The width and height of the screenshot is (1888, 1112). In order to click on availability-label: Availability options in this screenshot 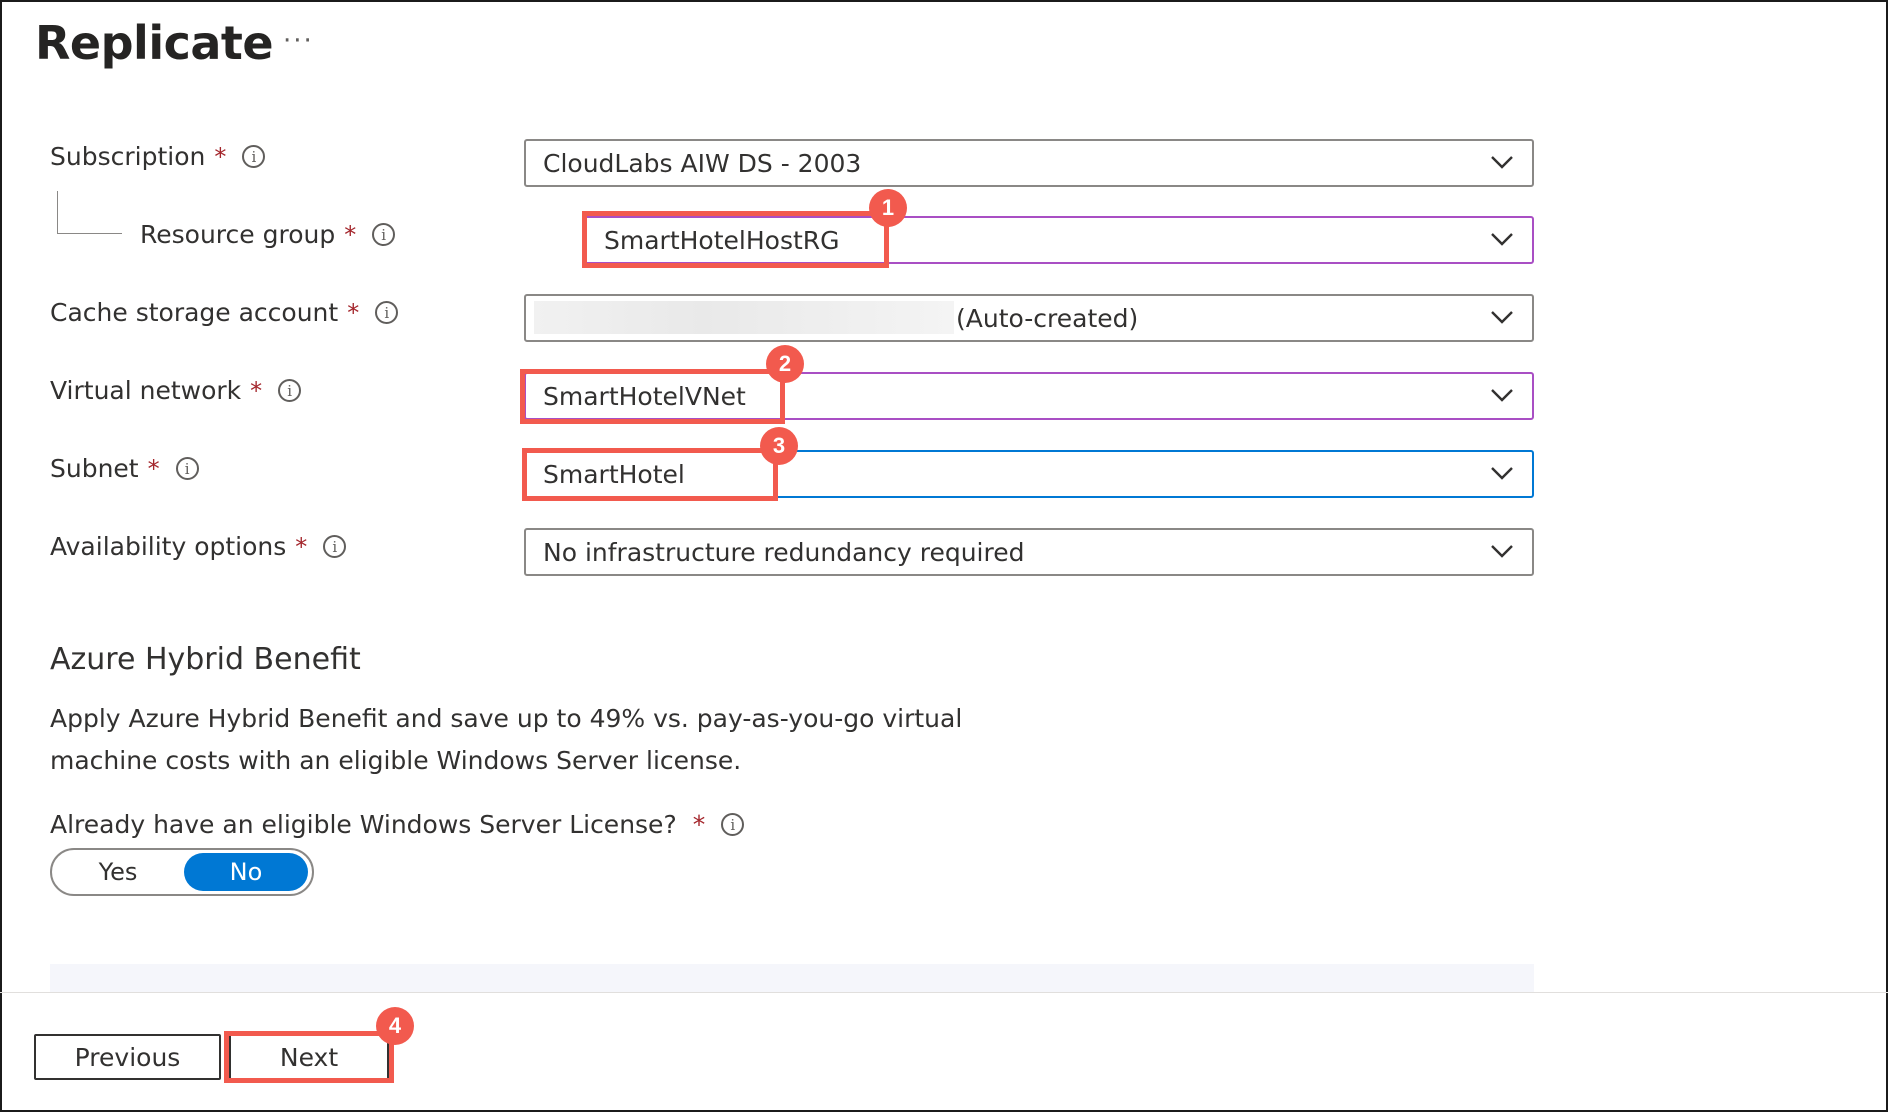, I will do `click(168, 546)`.